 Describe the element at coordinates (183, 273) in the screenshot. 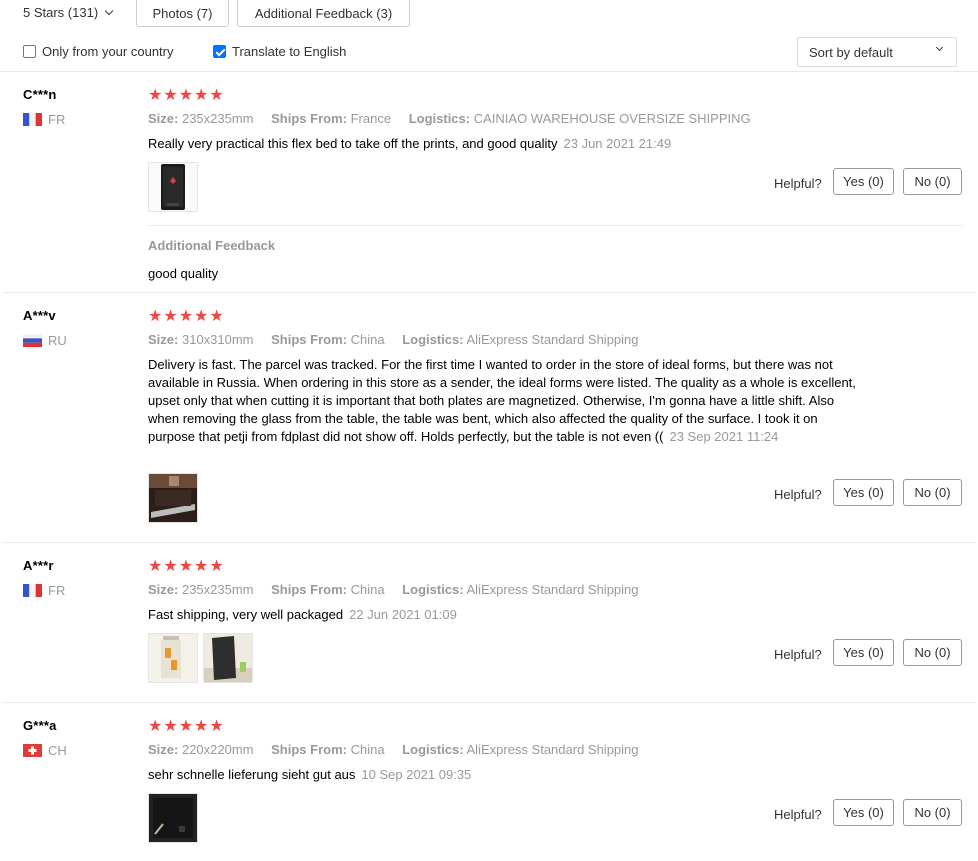

I see `additional-feedback-text: good quality` at that location.